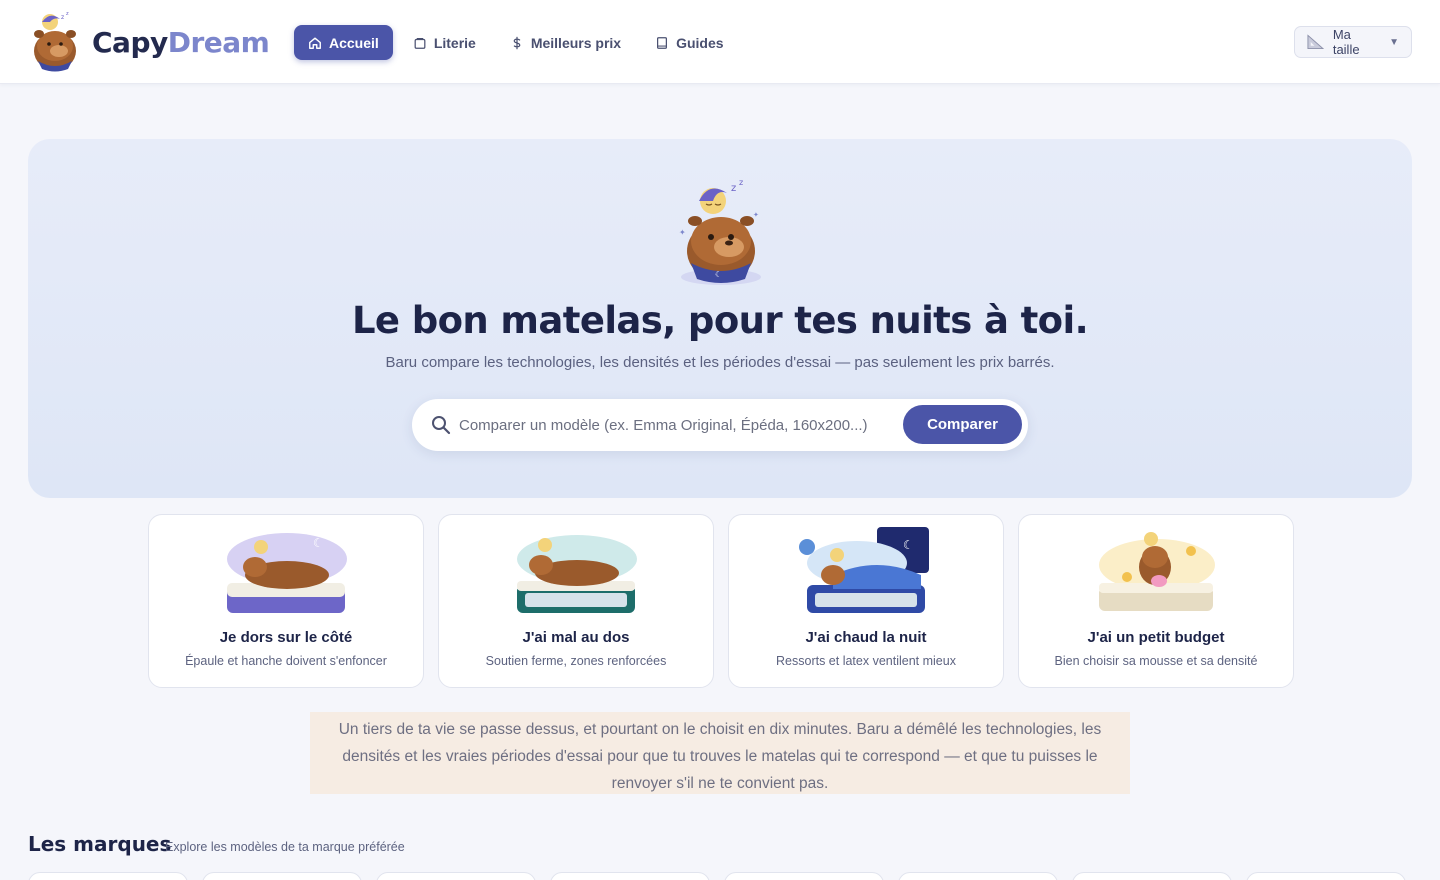  I want to click on compare-button: Comparer, so click(962, 424).